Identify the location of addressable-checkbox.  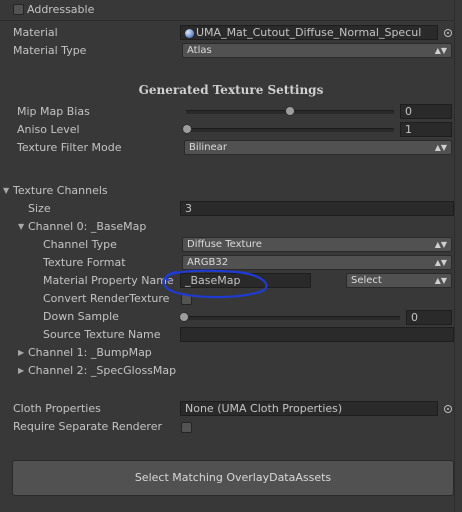
(18, 9).